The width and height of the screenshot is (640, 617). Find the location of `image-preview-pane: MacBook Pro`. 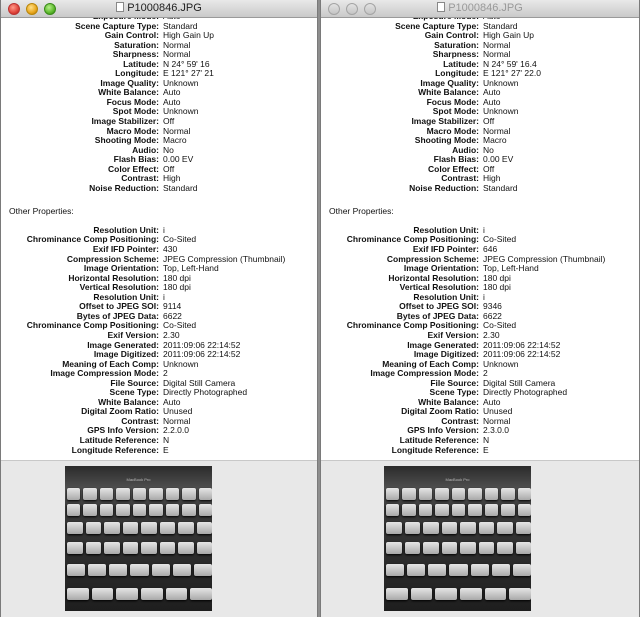

image-preview-pane: MacBook Pro is located at coordinates (480, 538).